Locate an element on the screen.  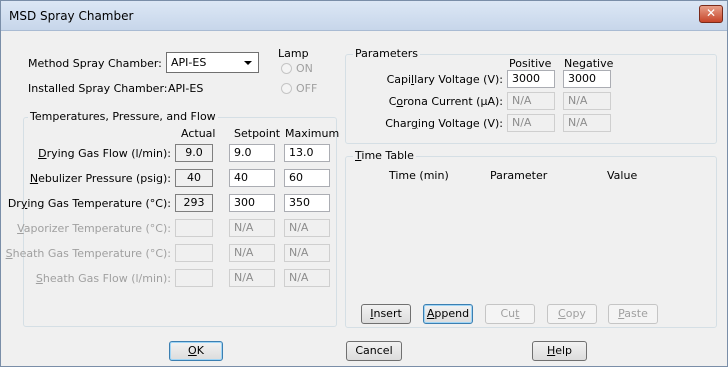
parameter-row-label: Capillary Voltage (V): is located at coordinates (444, 79).